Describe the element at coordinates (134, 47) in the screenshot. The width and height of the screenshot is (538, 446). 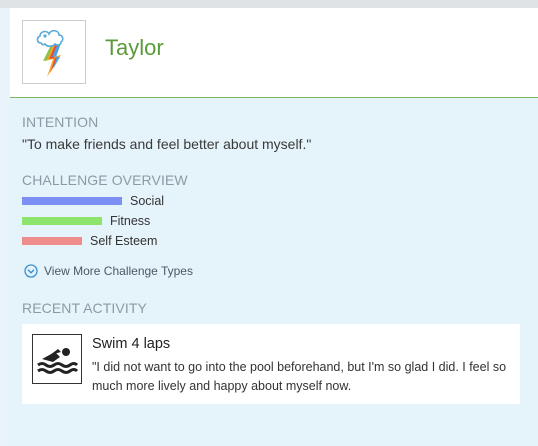
I see `profile-name: Taylor` at that location.